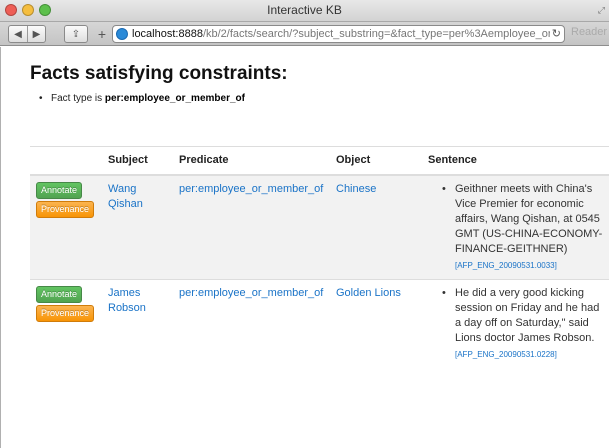  What do you see at coordinates (376, 189) in the screenshot?
I see `object-link: Chinese` at bounding box center [376, 189].